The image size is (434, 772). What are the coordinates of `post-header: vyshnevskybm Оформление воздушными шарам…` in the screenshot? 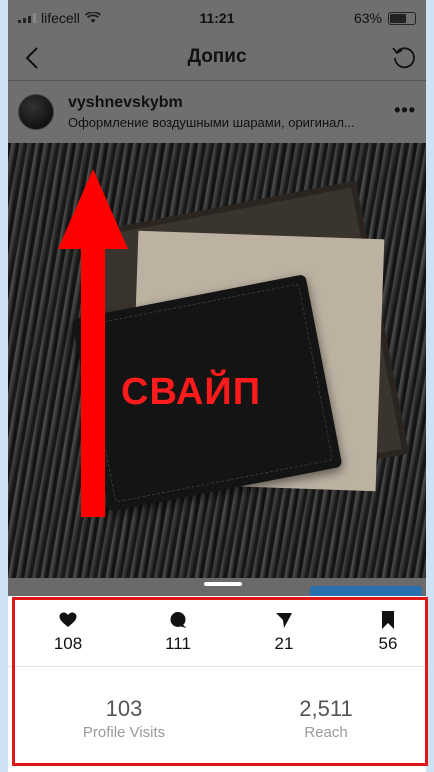 It's located at (217, 112).